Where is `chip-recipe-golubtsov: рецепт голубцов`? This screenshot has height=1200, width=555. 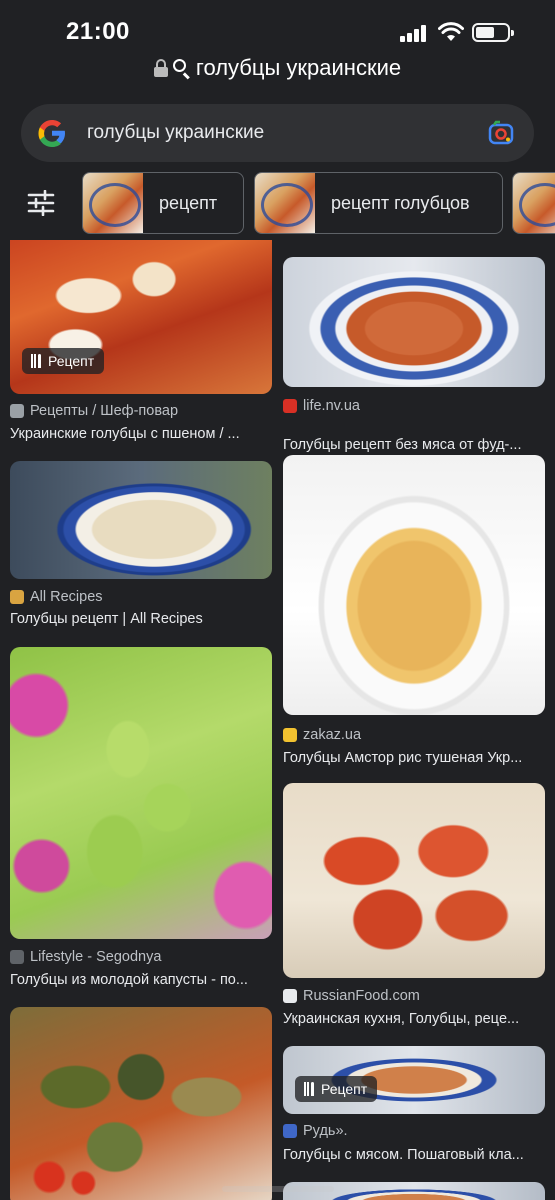
chip-recipe-golubtsov: рецепт голубцов is located at coordinates (378, 203).